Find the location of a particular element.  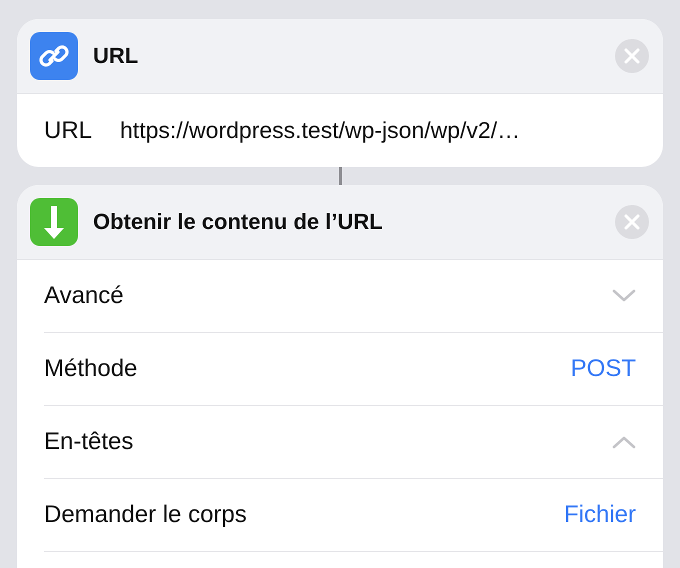

action-title: Obtenir le contenu de l’URL is located at coordinates (238, 222).